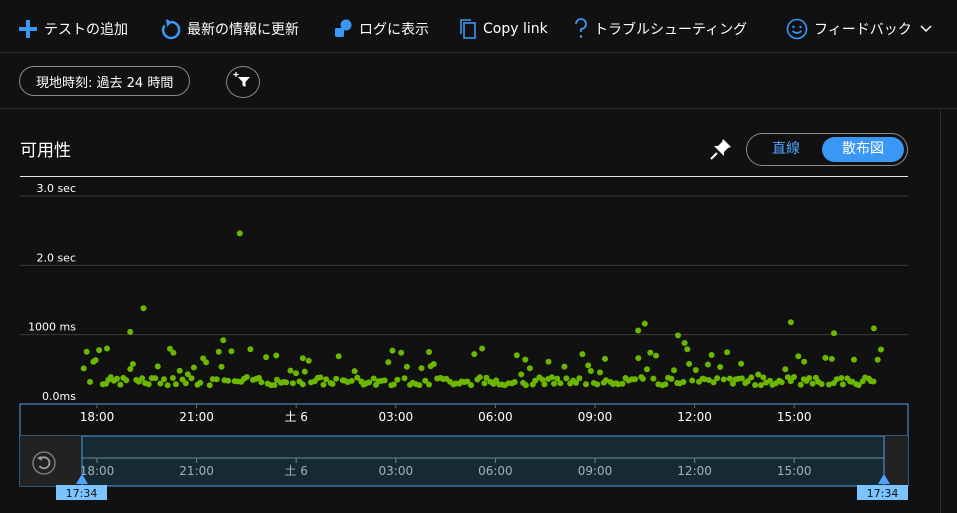 This screenshot has height=513, width=957. I want to click on y-tick-label: 3.0 sec, so click(56, 188).